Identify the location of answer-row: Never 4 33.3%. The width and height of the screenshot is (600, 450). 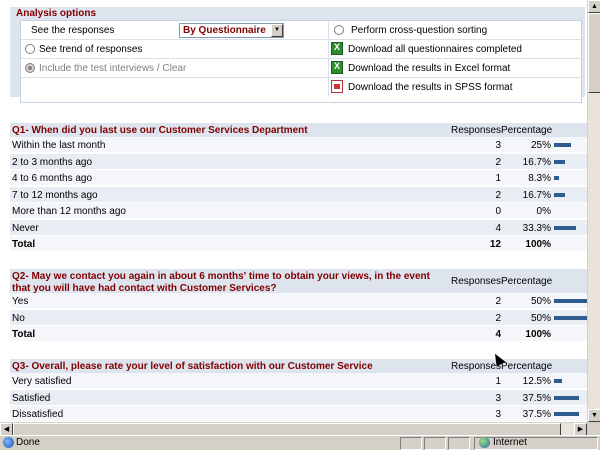
(298, 227).